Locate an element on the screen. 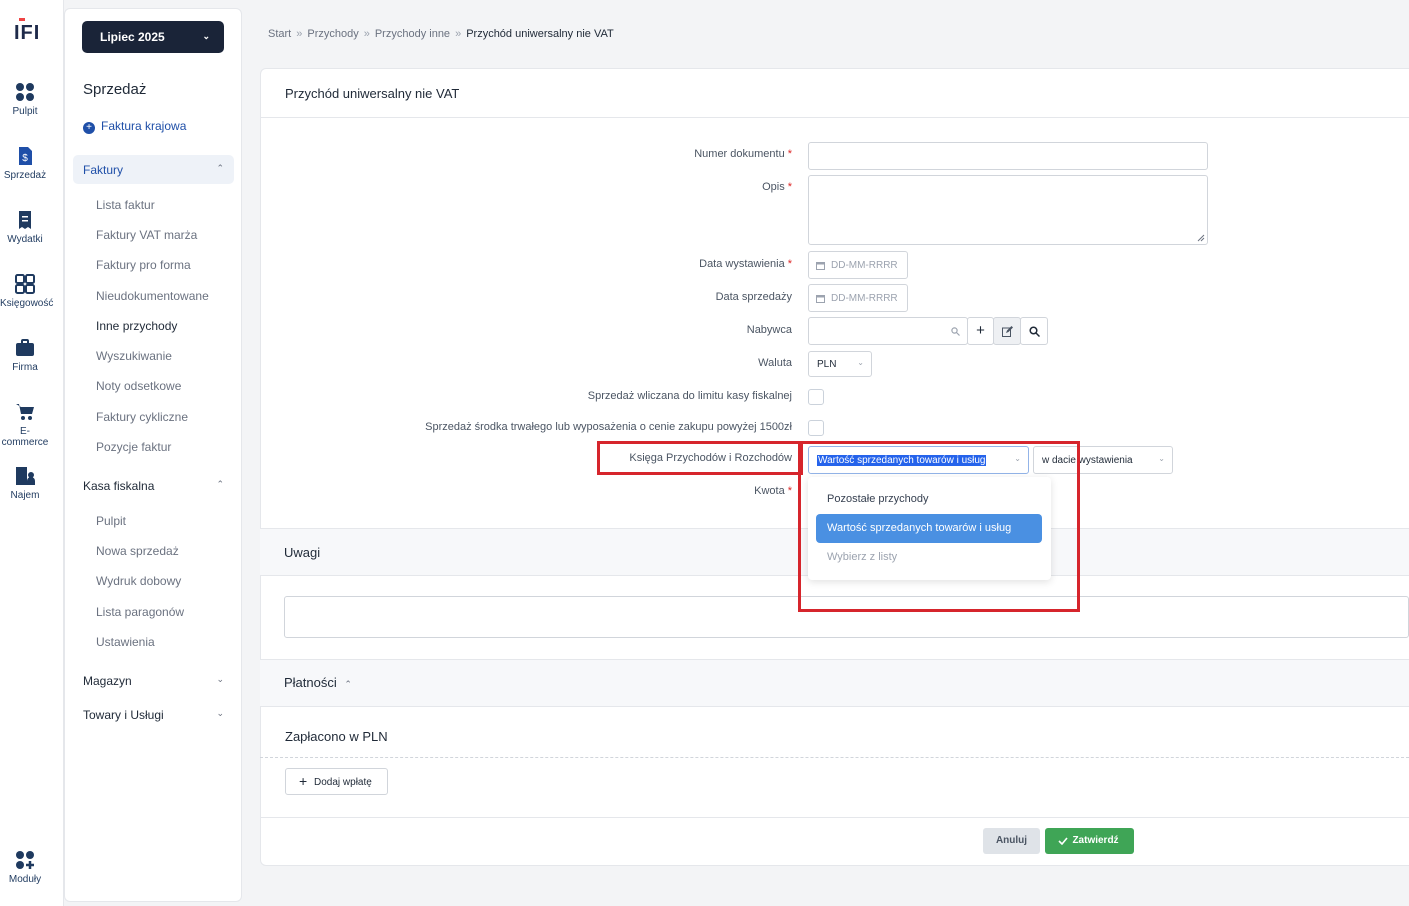 The image size is (1409, 906). sidebar-item-faktury-vat-marza: Faktury VAT marża is located at coordinates (146, 235).